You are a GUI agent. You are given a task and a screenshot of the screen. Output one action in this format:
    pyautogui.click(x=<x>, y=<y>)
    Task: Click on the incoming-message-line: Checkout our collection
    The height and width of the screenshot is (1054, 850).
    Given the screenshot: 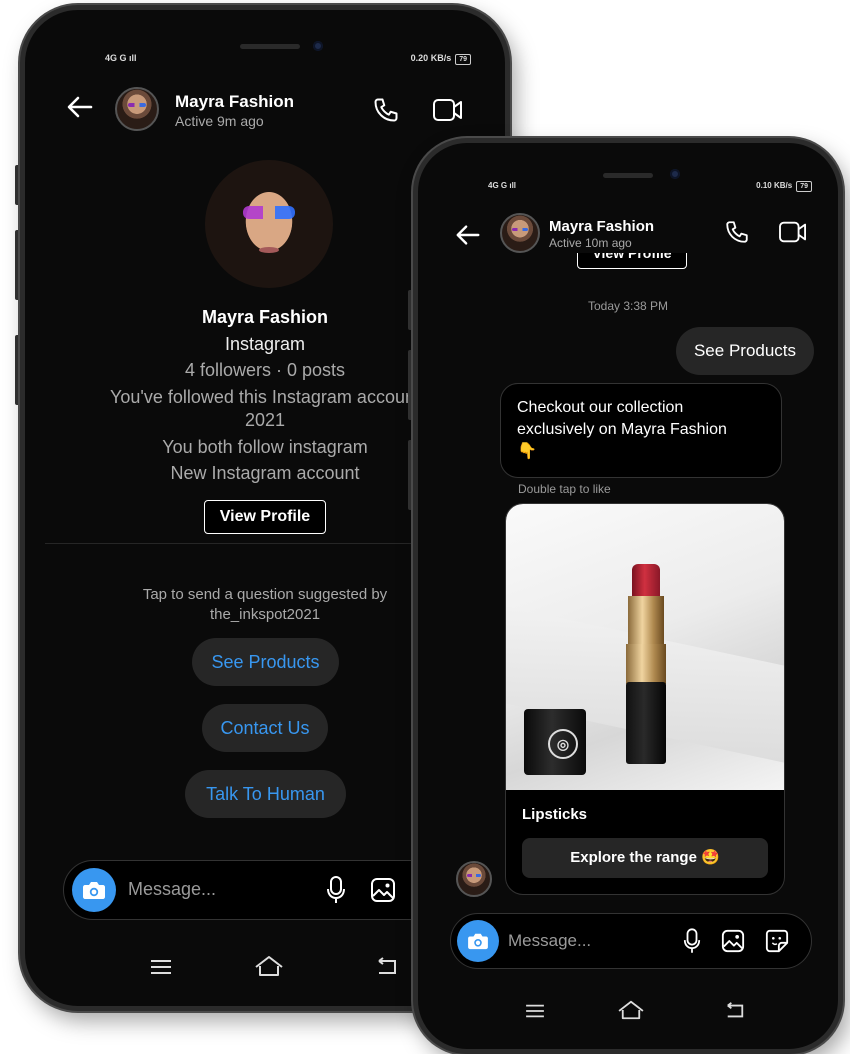 What is the action you would take?
    pyautogui.click(x=600, y=407)
    